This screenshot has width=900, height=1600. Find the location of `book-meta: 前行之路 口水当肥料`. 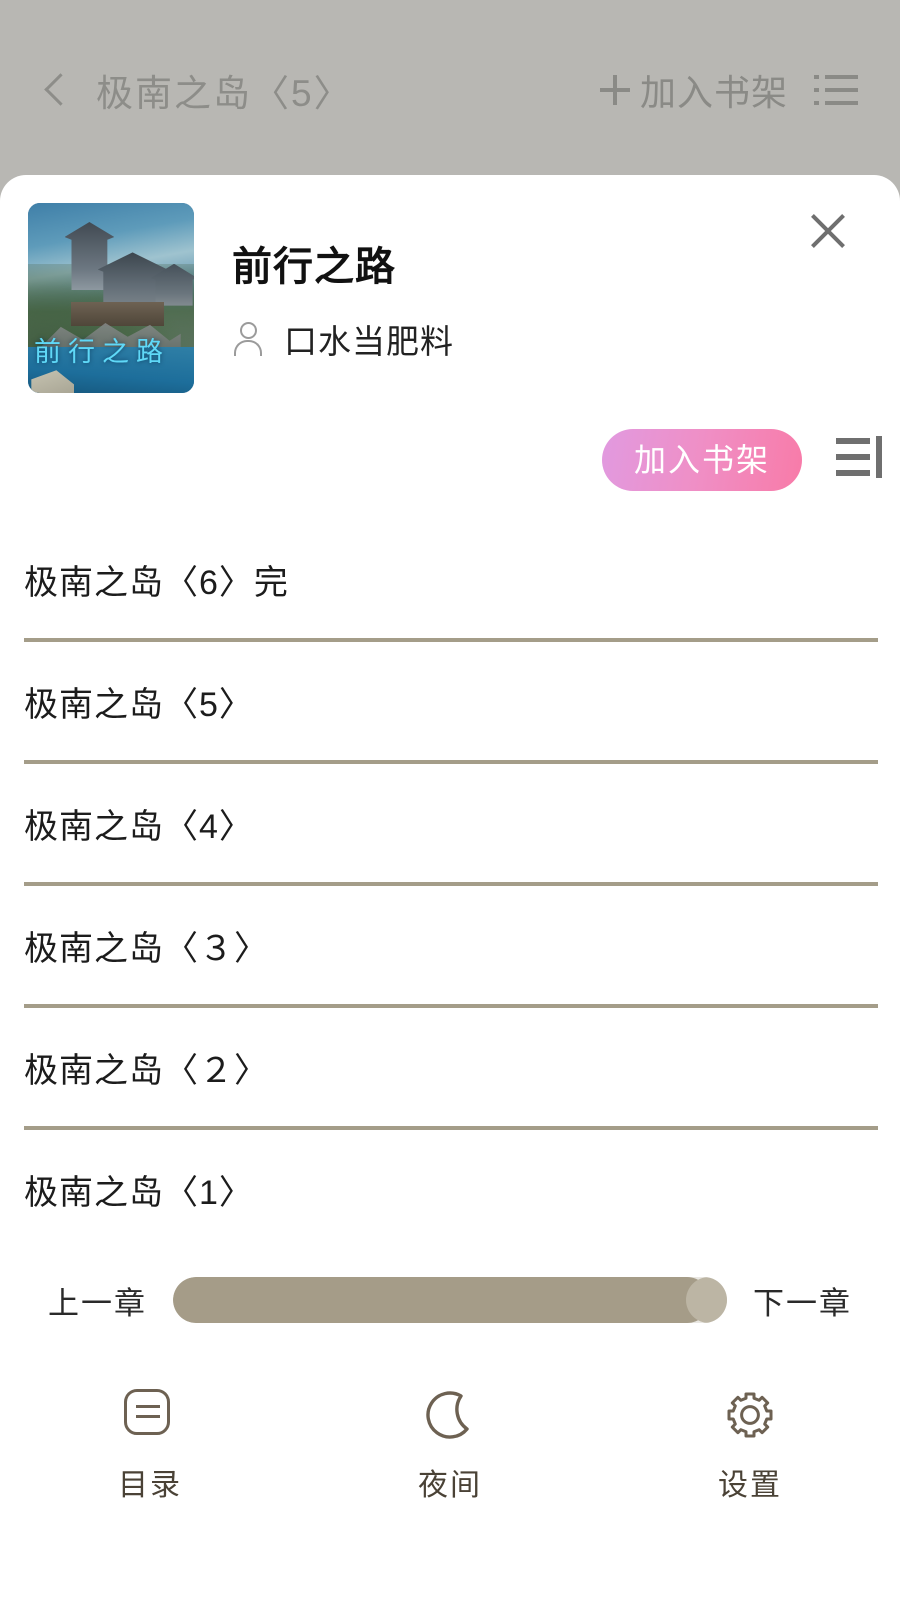

book-meta: 前行之路 口水当肥料 is located at coordinates (324, 301).